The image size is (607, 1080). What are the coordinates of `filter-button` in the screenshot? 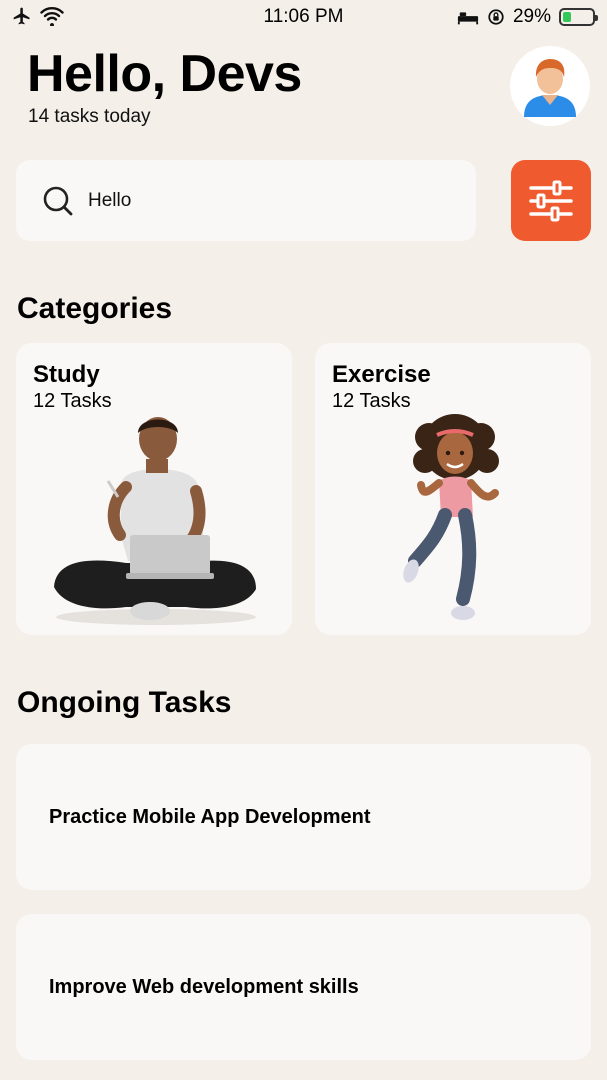 It's located at (551, 200).